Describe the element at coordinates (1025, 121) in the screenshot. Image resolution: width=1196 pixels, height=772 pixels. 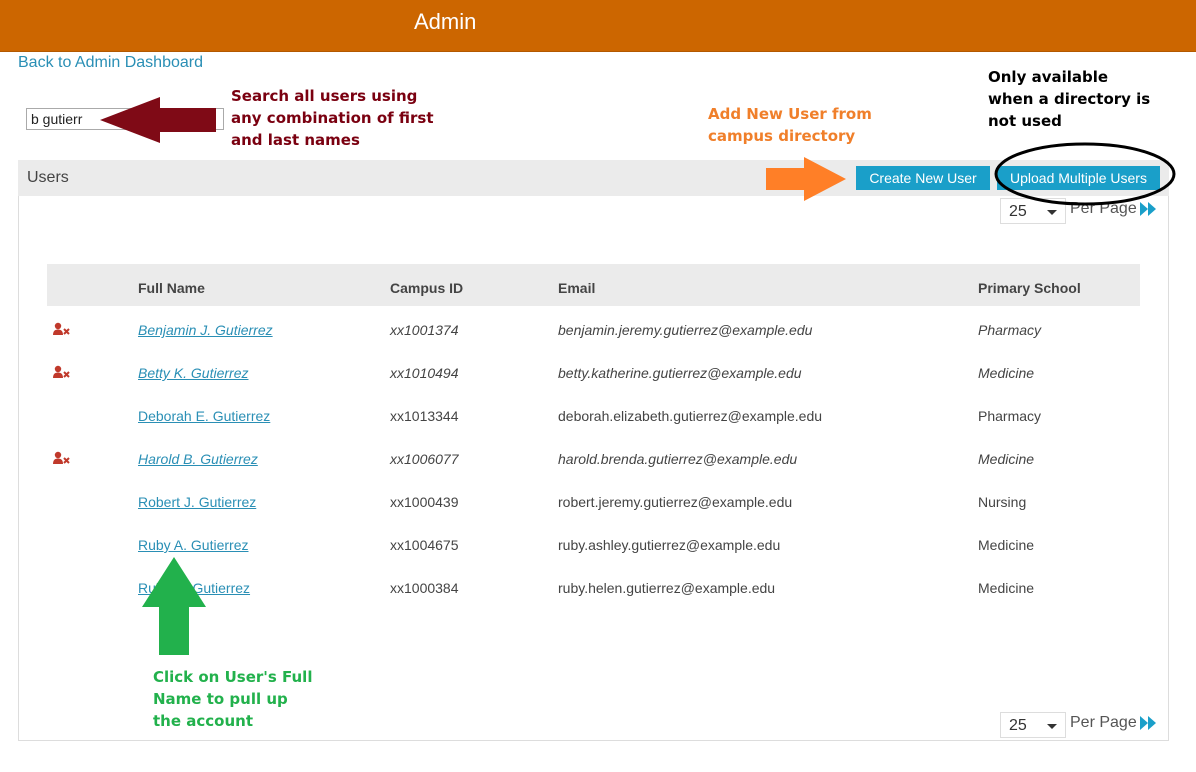
I see `directory-note-line: not used` at that location.